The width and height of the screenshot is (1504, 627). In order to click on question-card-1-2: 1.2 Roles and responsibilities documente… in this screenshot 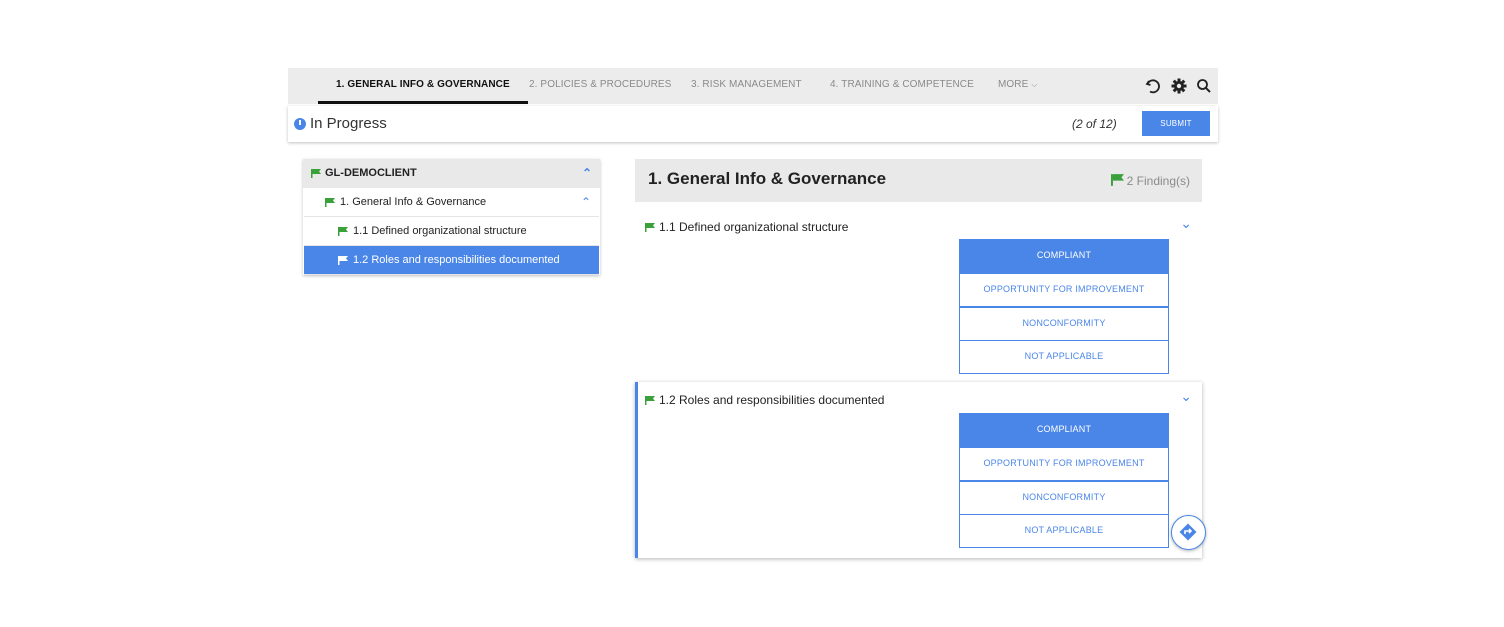, I will do `click(918, 470)`.